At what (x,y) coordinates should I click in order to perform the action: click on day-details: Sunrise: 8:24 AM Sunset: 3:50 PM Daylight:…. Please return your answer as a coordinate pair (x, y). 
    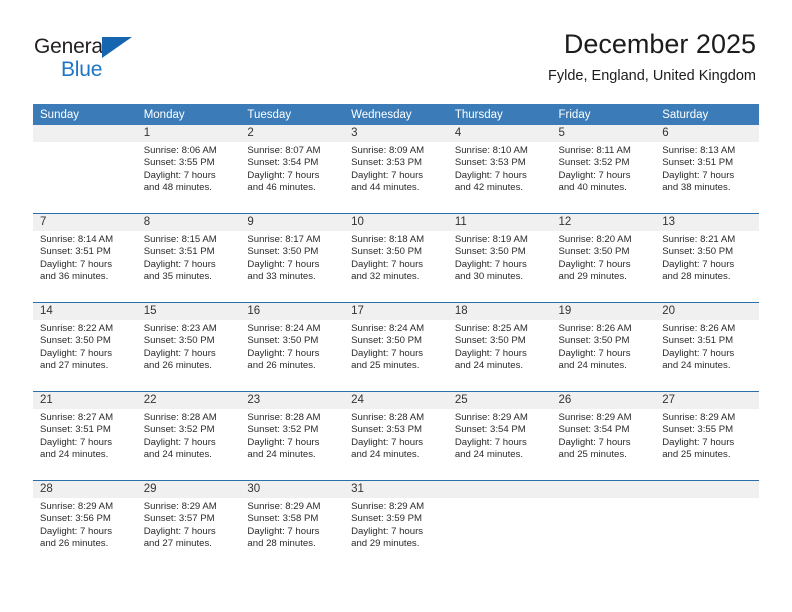
    Looking at the image, I should click on (292, 346).